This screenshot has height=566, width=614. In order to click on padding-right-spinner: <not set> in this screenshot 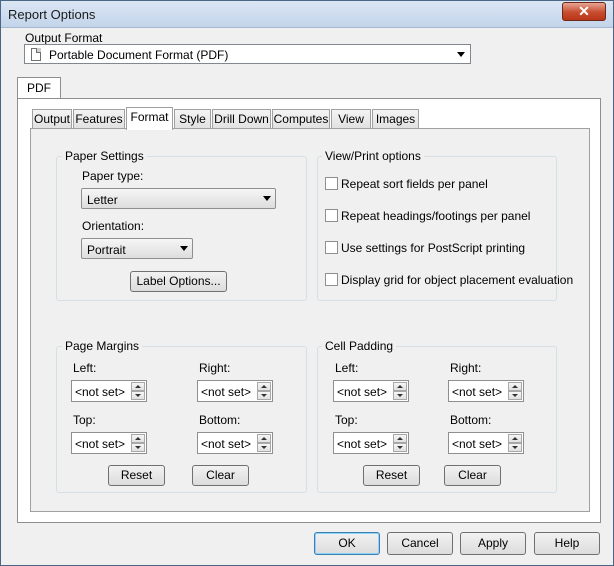, I will do `click(486, 391)`.